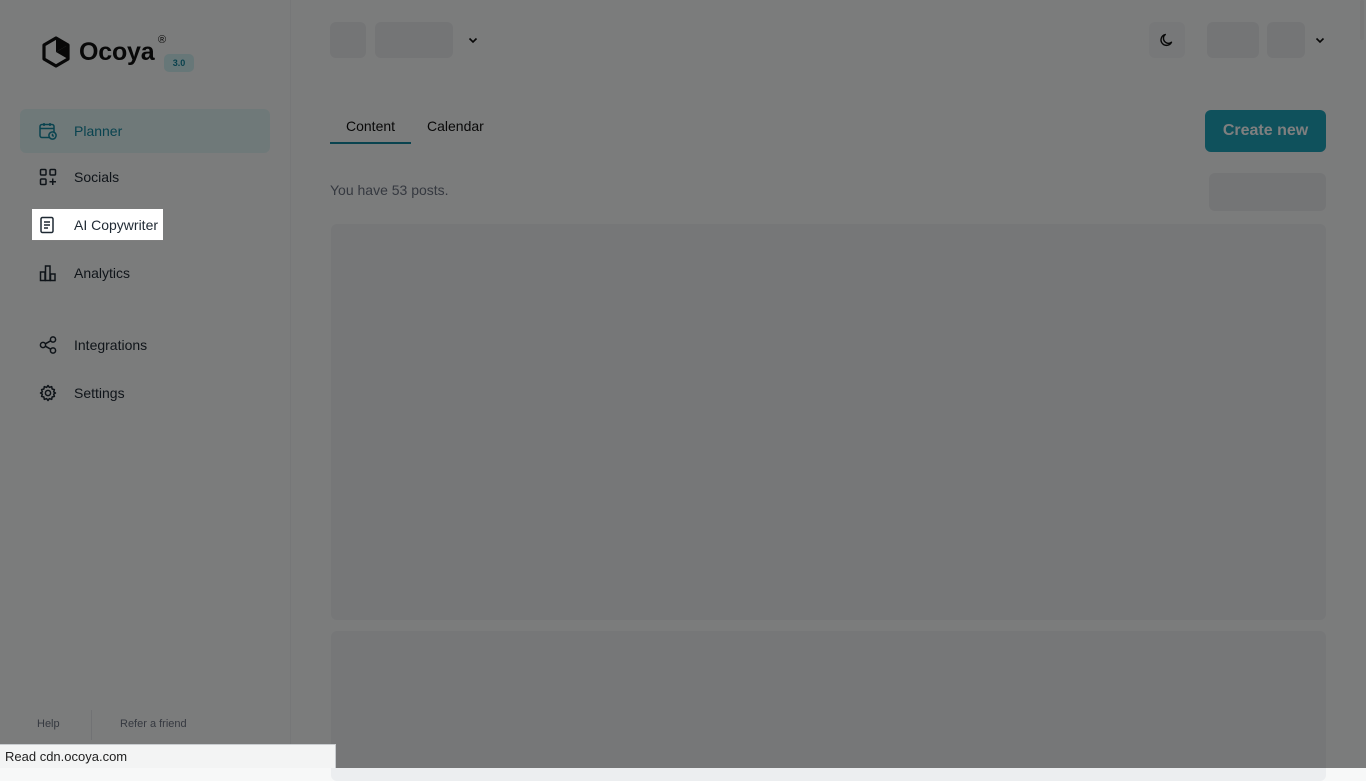  Describe the element at coordinates (828, 706) in the screenshot. I see `post-card-skeleton` at that location.